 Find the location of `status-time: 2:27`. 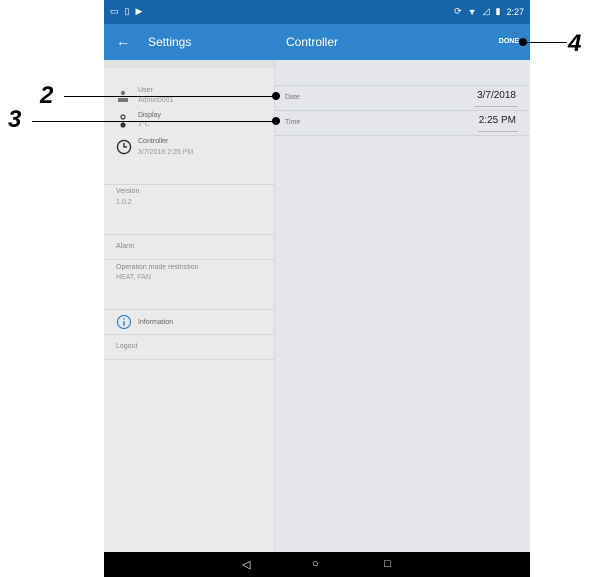

status-time: 2:27 is located at coordinates (515, 11).